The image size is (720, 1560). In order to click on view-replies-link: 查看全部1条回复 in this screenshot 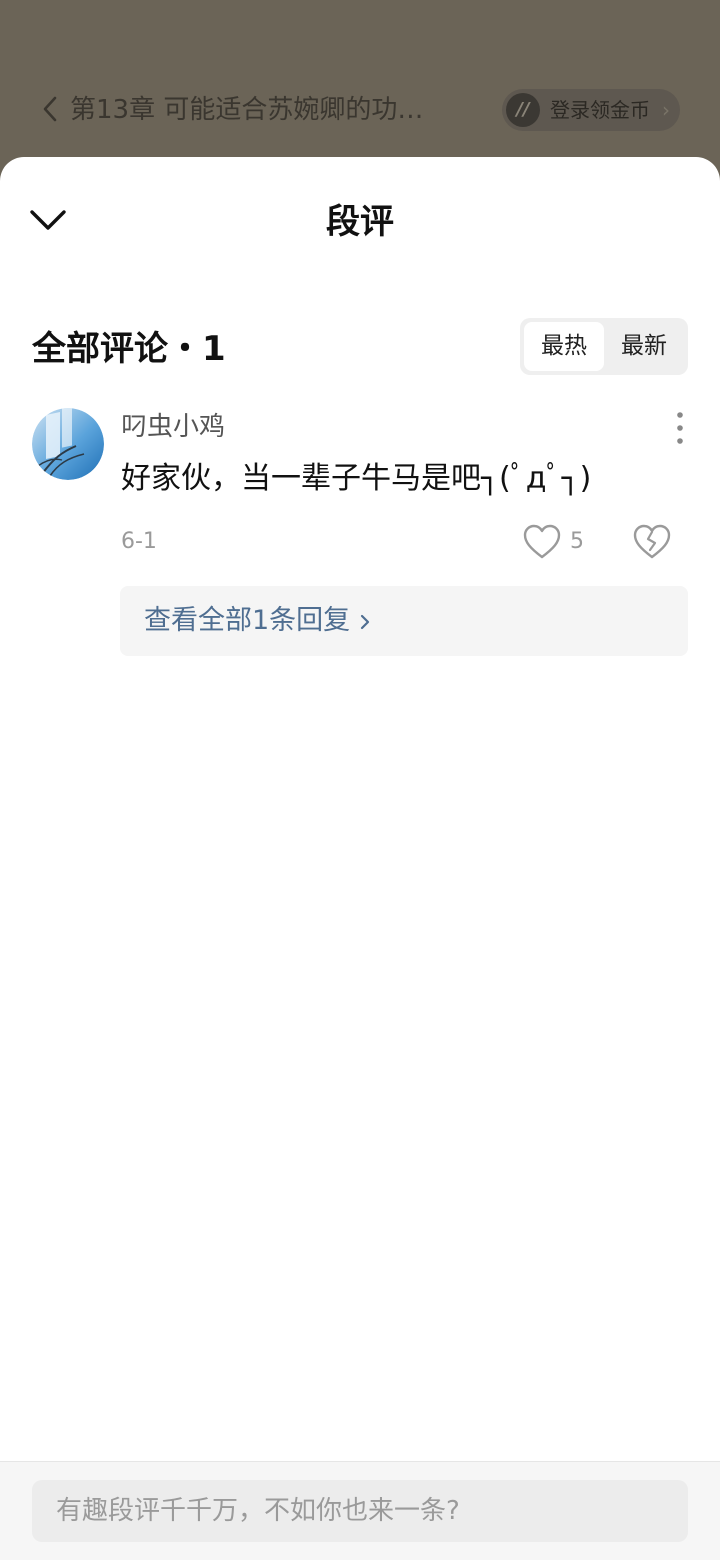, I will do `click(258, 621)`.